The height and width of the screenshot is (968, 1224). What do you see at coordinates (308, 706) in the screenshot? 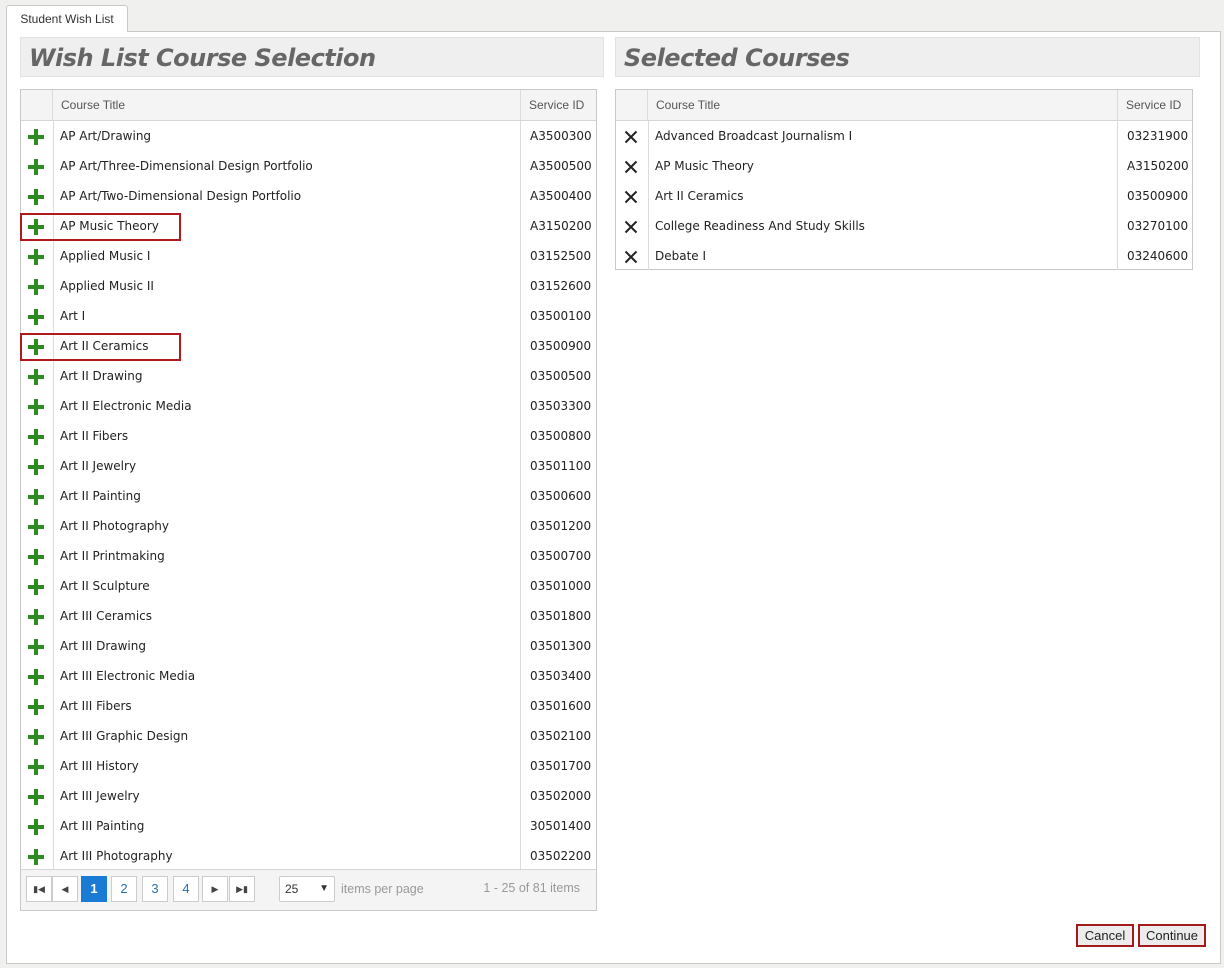
I see `table-row: Art III Fibers 03501600` at bounding box center [308, 706].